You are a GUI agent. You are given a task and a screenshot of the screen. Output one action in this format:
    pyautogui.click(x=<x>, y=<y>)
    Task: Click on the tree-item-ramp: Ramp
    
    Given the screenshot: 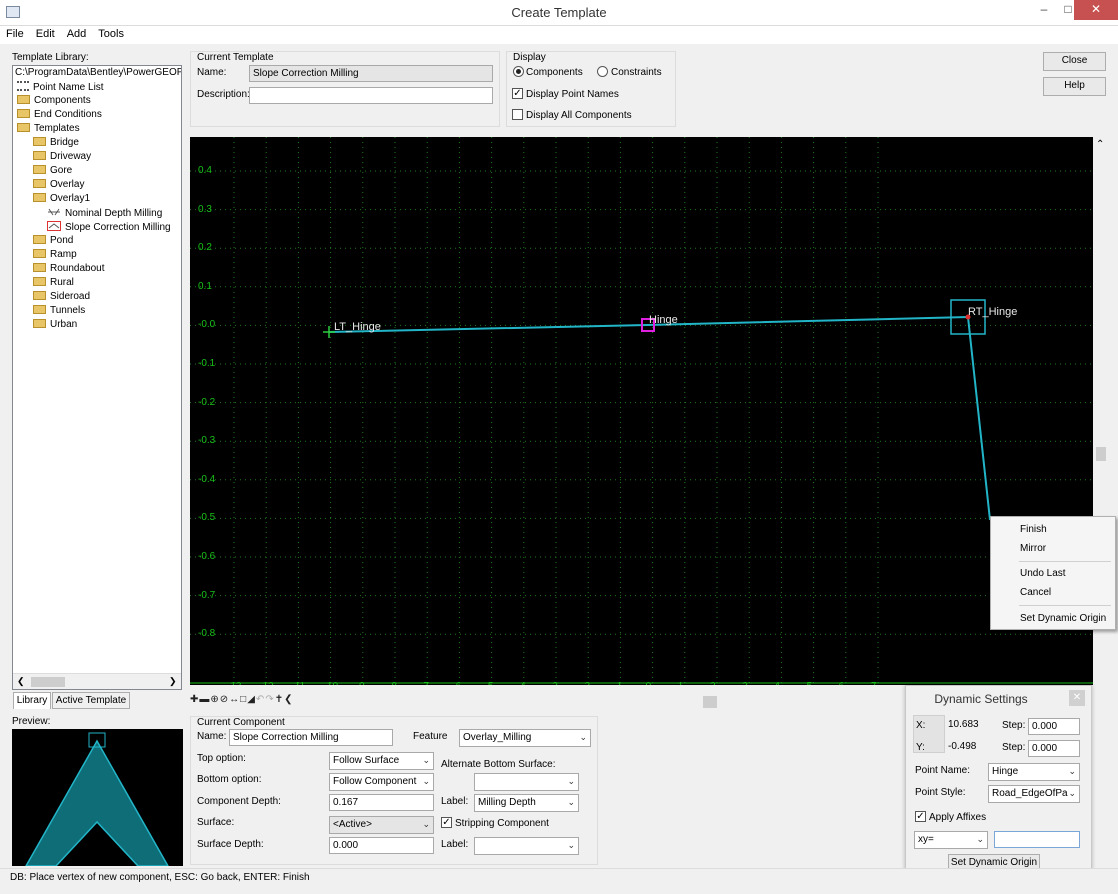 What is the action you would take?
    pyautogui.click(x=55, y=256)
    